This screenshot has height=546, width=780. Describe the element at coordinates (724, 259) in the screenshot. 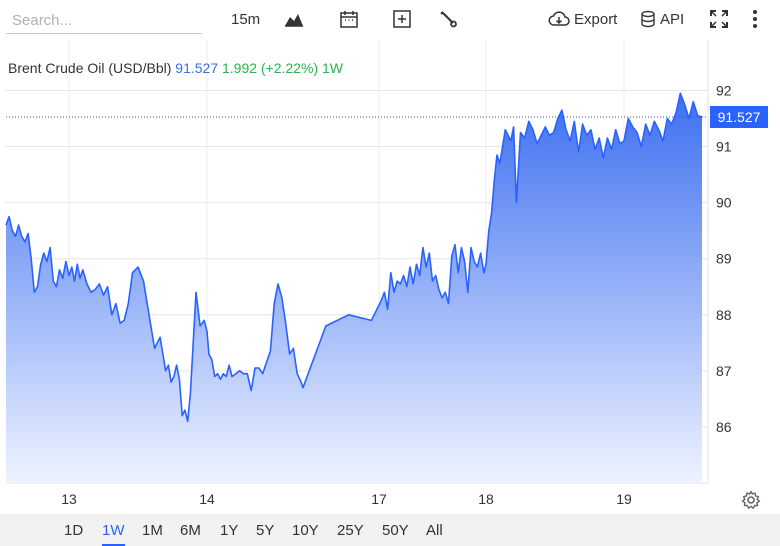

I see `y-tick-label: 89` at that location.